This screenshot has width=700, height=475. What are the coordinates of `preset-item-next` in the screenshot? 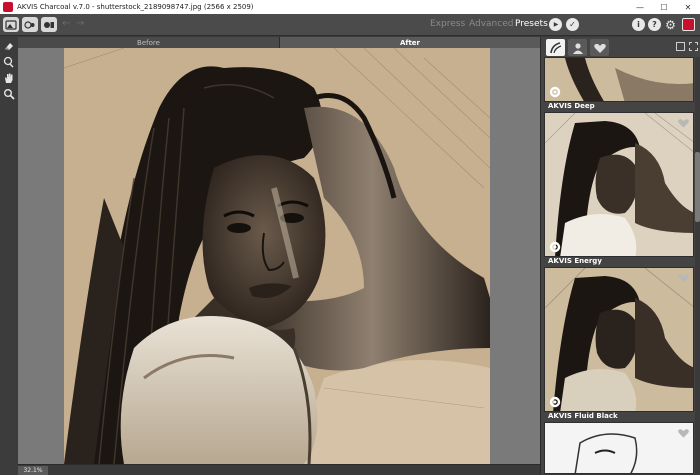 It's located at (619, 448).